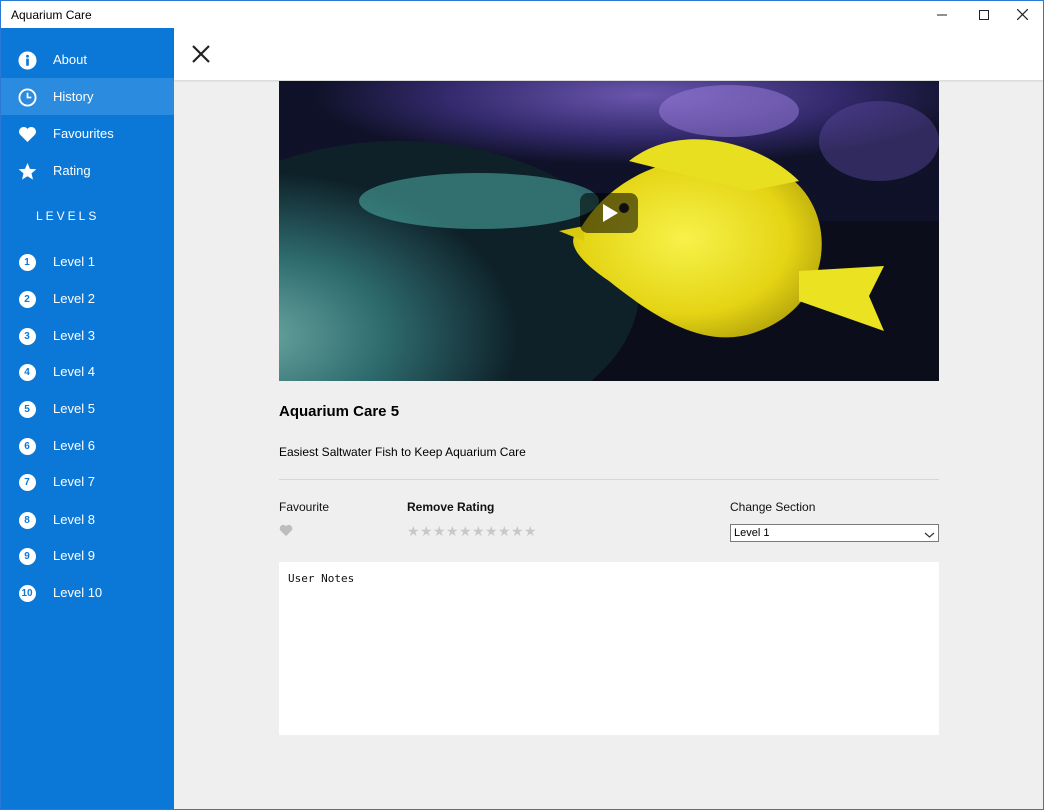 The image size is (1044, 810). Describe the element at coordinates (27, 60) in the screenshot. I see `info-icon` at that location.